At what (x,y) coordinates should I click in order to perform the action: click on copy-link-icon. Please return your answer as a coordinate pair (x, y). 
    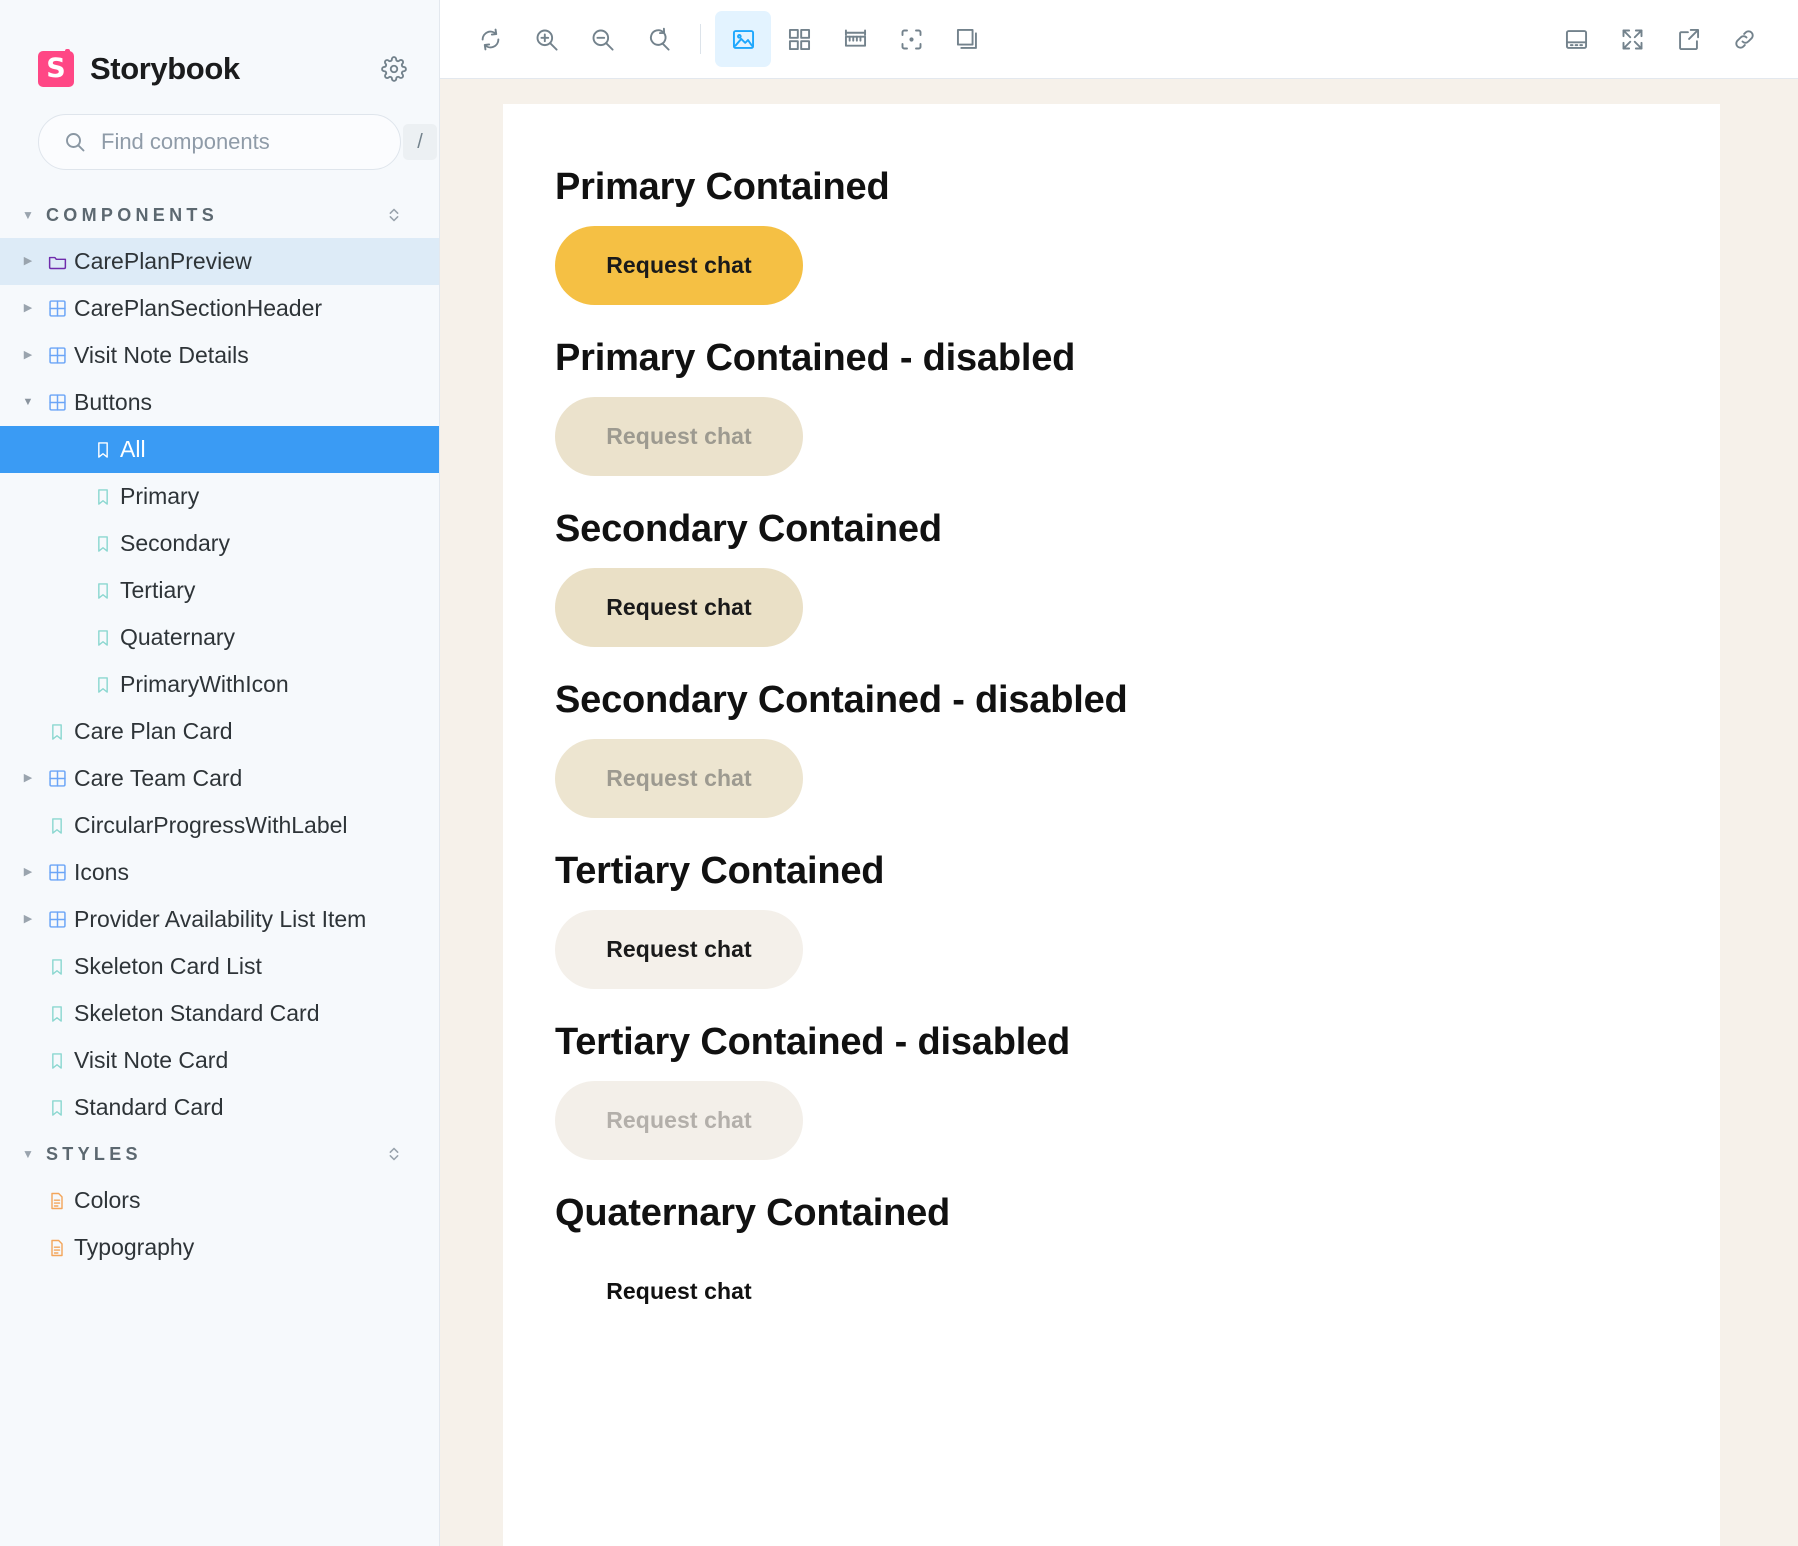
    Looking at the image, I should click on (1744, 39).